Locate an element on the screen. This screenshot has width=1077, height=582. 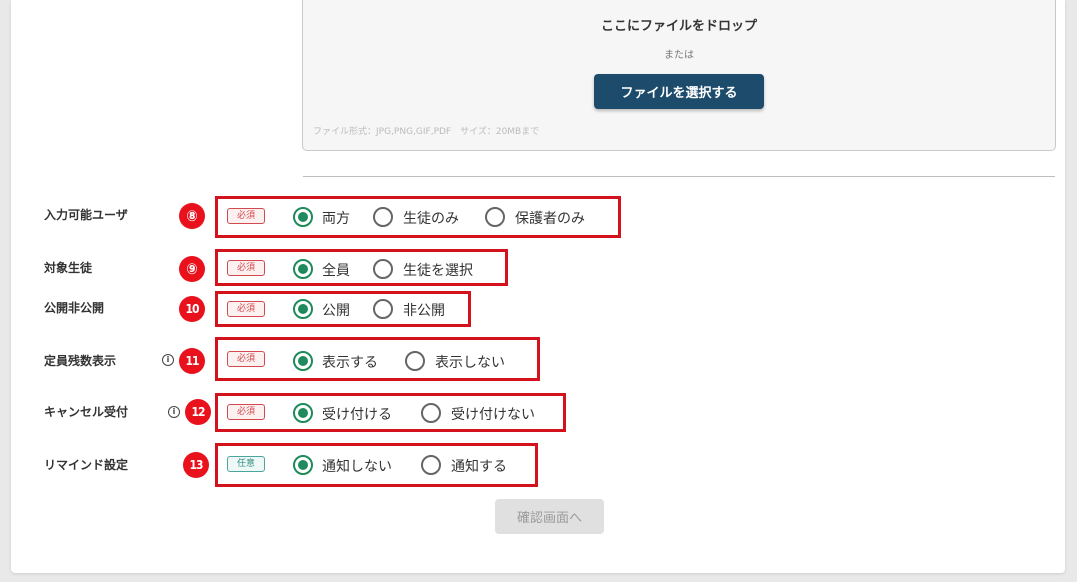
step-number-9: ⑨ is located at coordinates (192, 269).